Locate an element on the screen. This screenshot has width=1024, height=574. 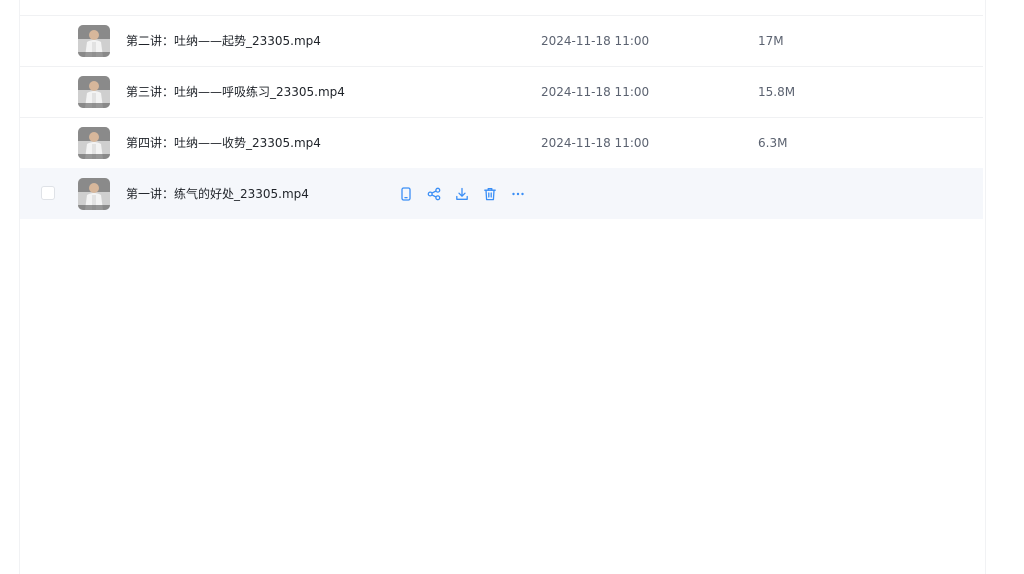
file-size: 17M is located at coordinates (771, 41).